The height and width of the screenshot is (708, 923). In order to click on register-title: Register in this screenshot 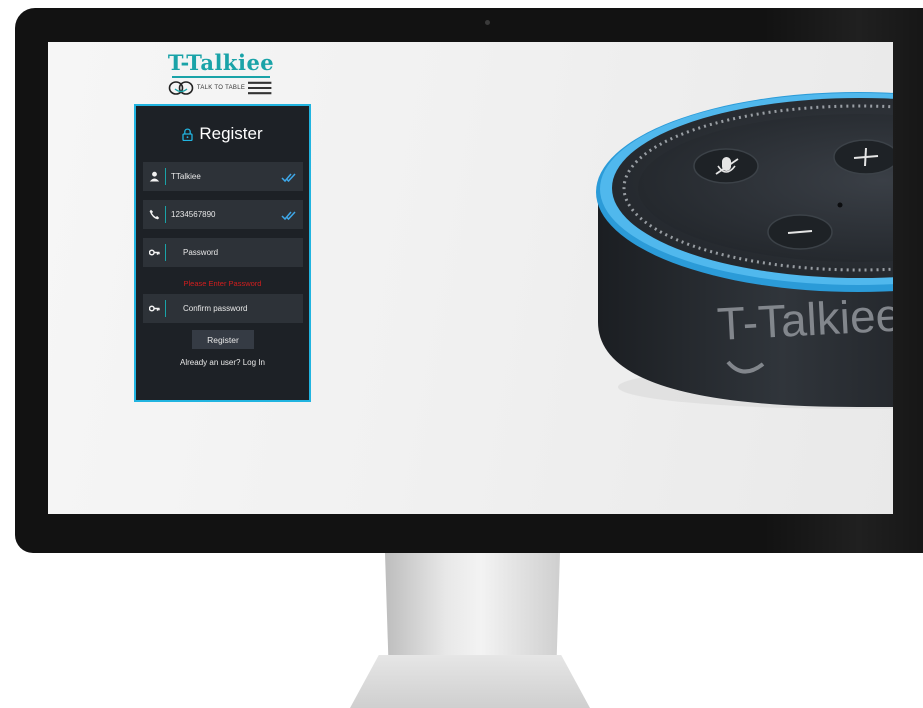, I will do `click(222, 134)`.